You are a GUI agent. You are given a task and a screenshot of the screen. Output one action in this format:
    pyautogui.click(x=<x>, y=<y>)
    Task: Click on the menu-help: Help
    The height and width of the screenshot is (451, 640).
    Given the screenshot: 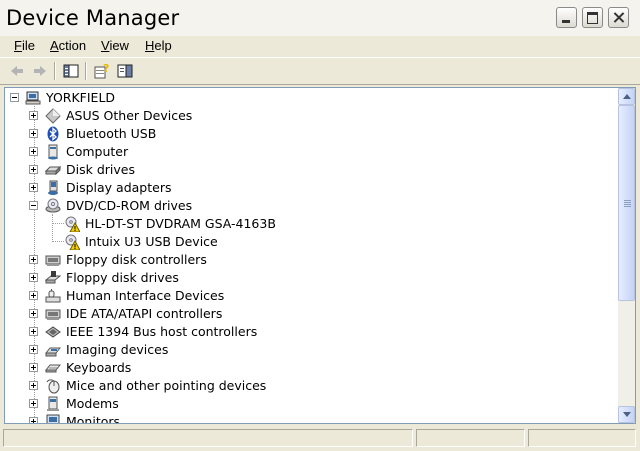 What is the action you would take?
    pyautogui.click(x=158, y=45)
    